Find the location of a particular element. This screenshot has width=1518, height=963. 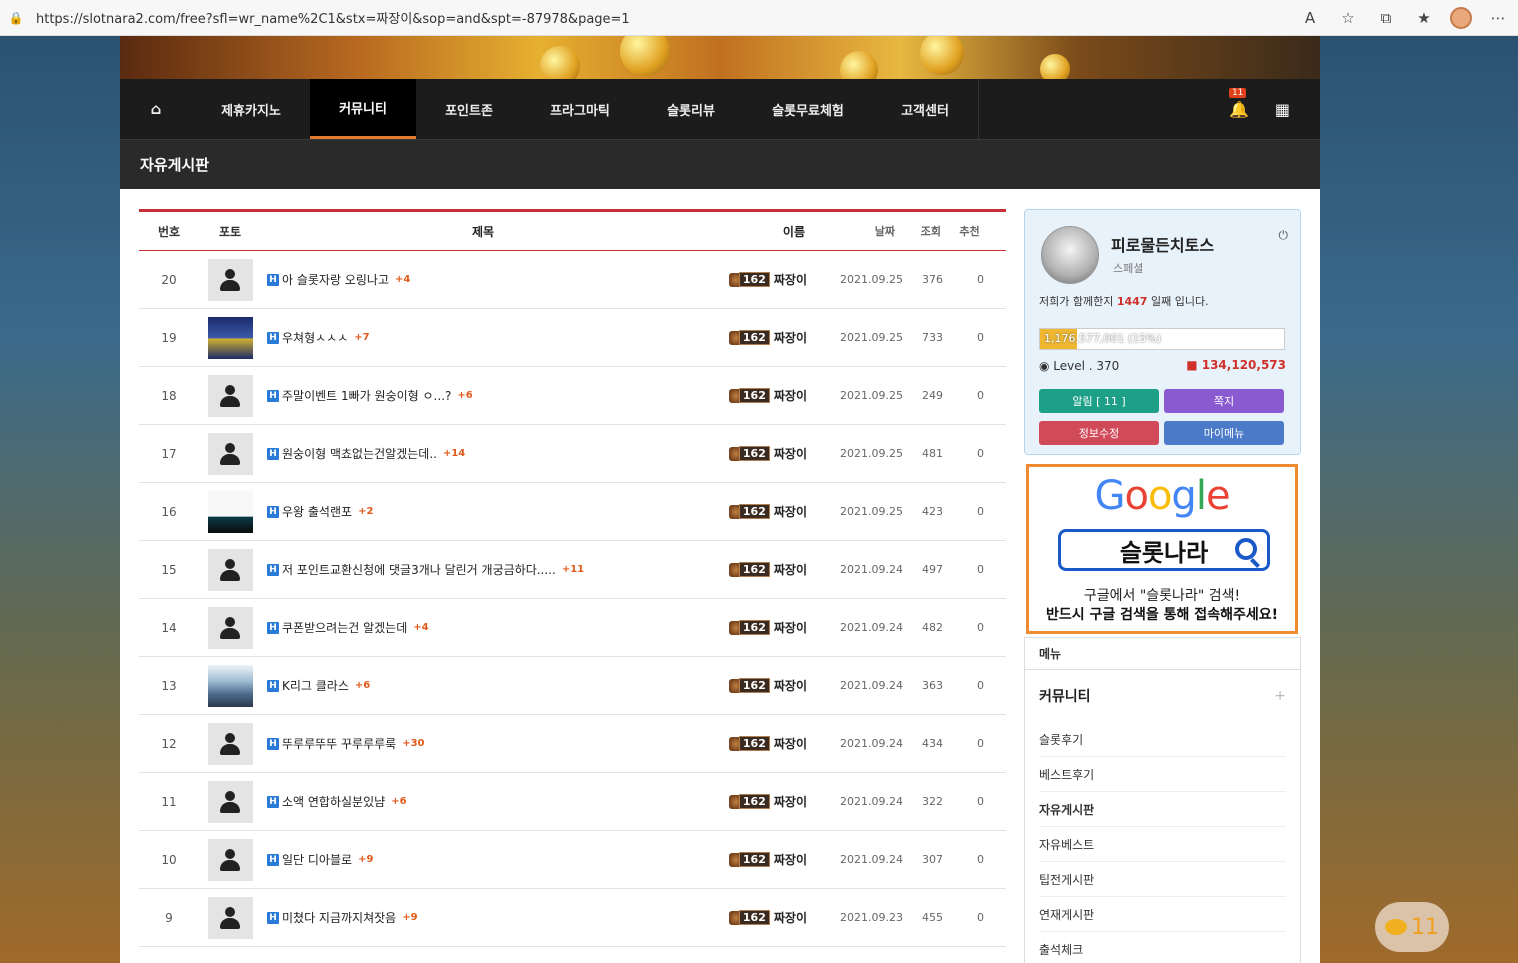

nav-item-community: 커뮤니티 is located at coordinates (363, 109).